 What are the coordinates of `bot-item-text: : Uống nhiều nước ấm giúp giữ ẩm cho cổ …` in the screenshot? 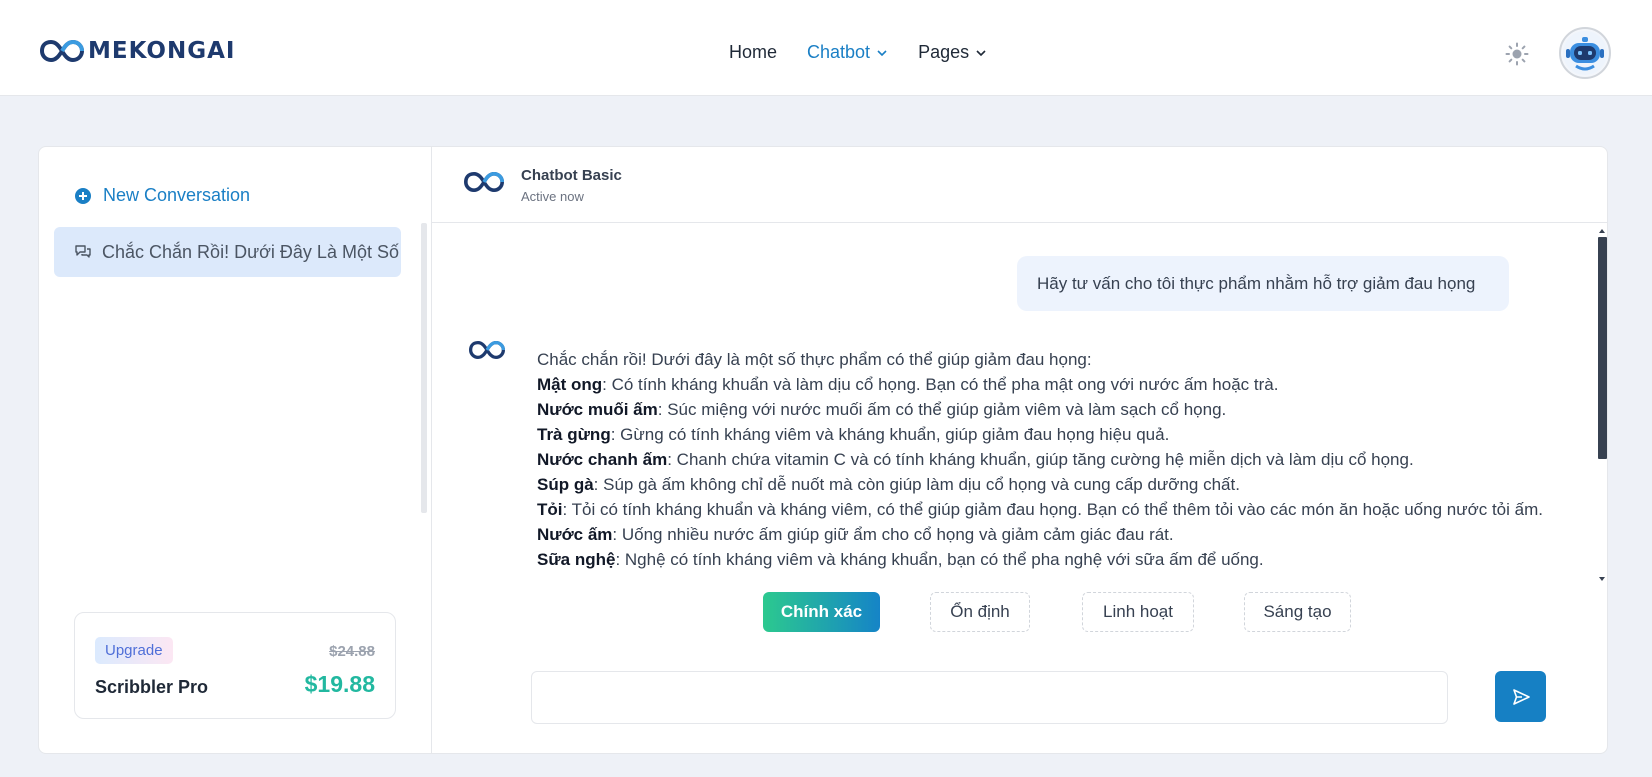 It's located at (893, 534).